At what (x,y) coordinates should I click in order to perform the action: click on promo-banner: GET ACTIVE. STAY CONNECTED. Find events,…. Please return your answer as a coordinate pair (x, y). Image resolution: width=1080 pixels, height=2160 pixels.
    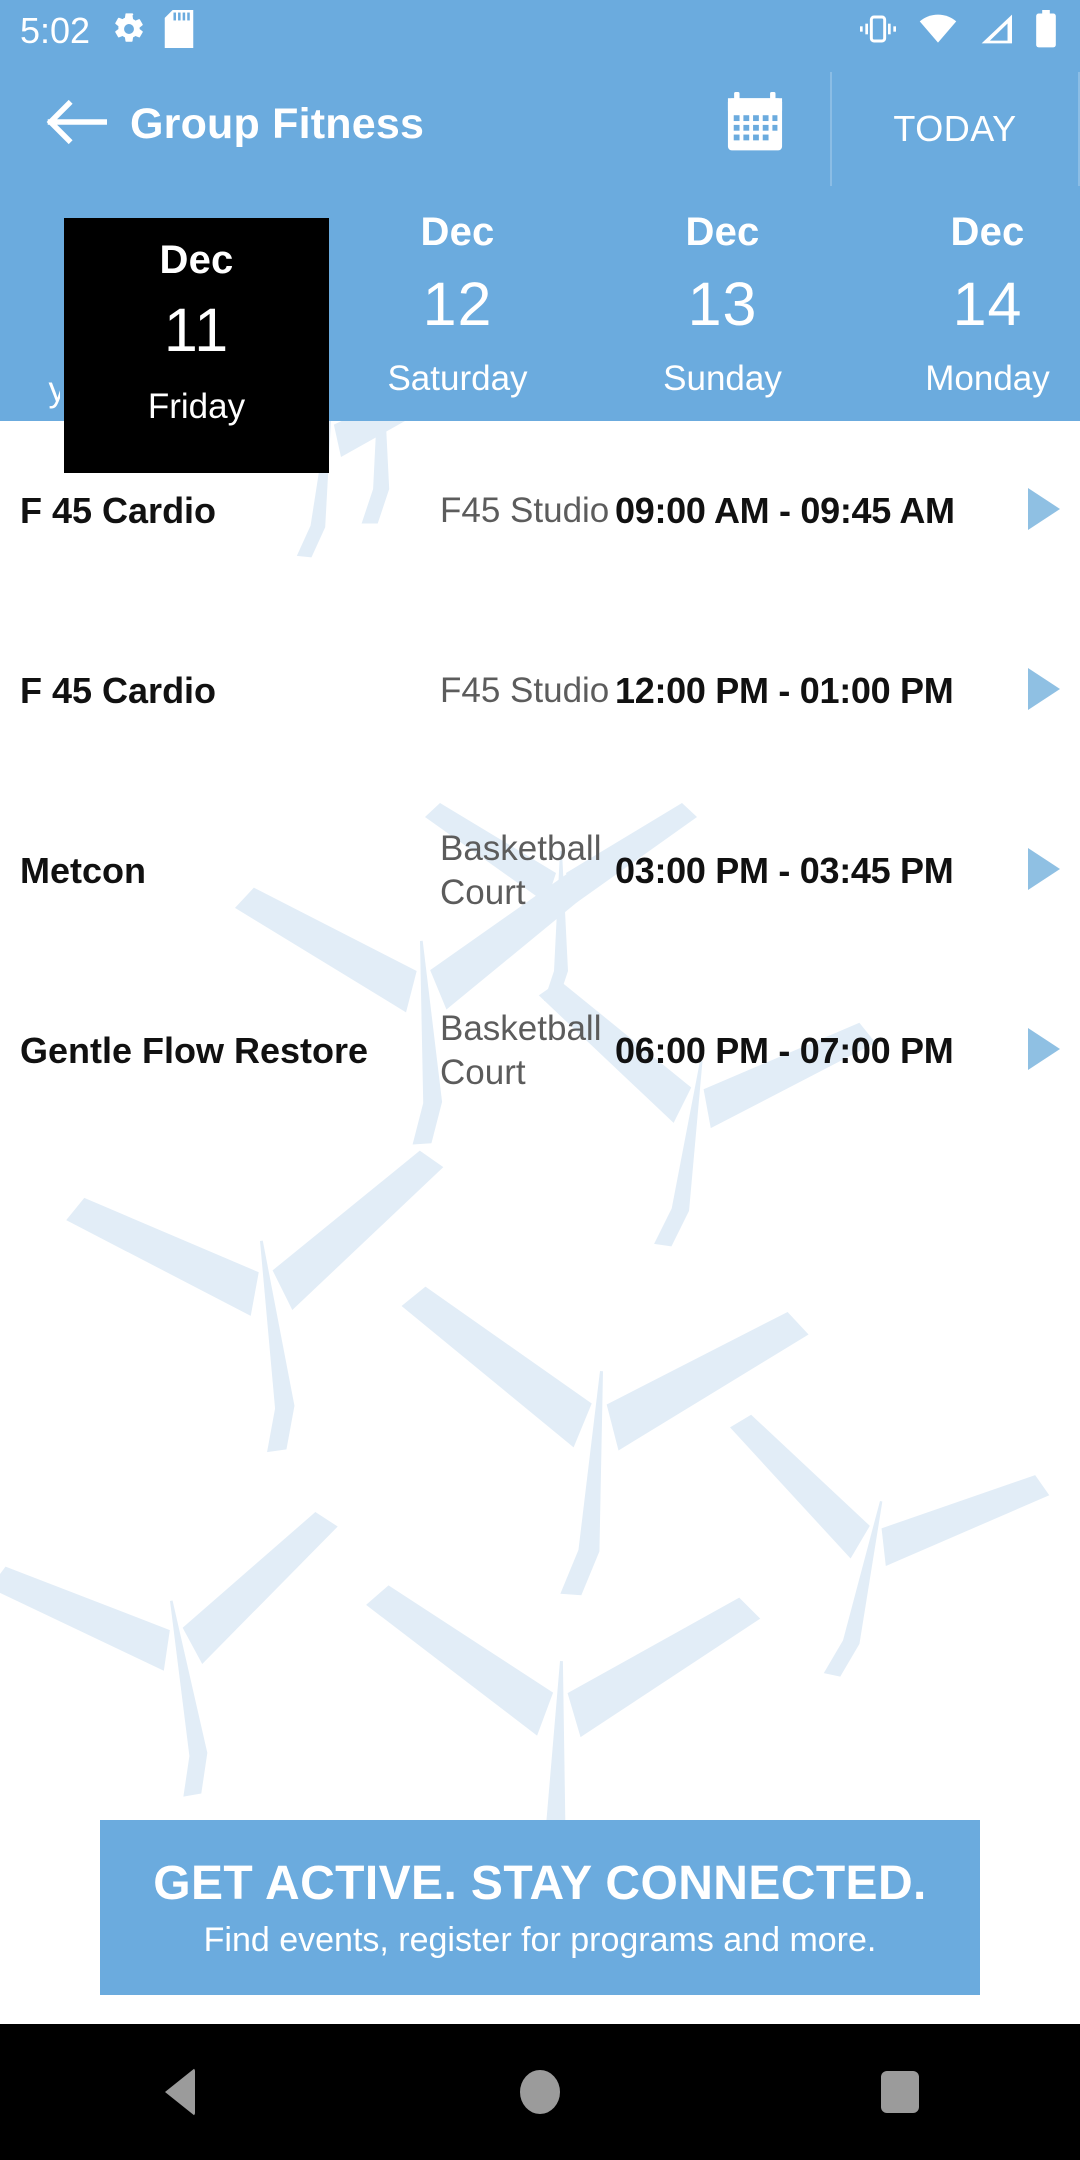
    Looking at the image, I should click on (540, 1907).